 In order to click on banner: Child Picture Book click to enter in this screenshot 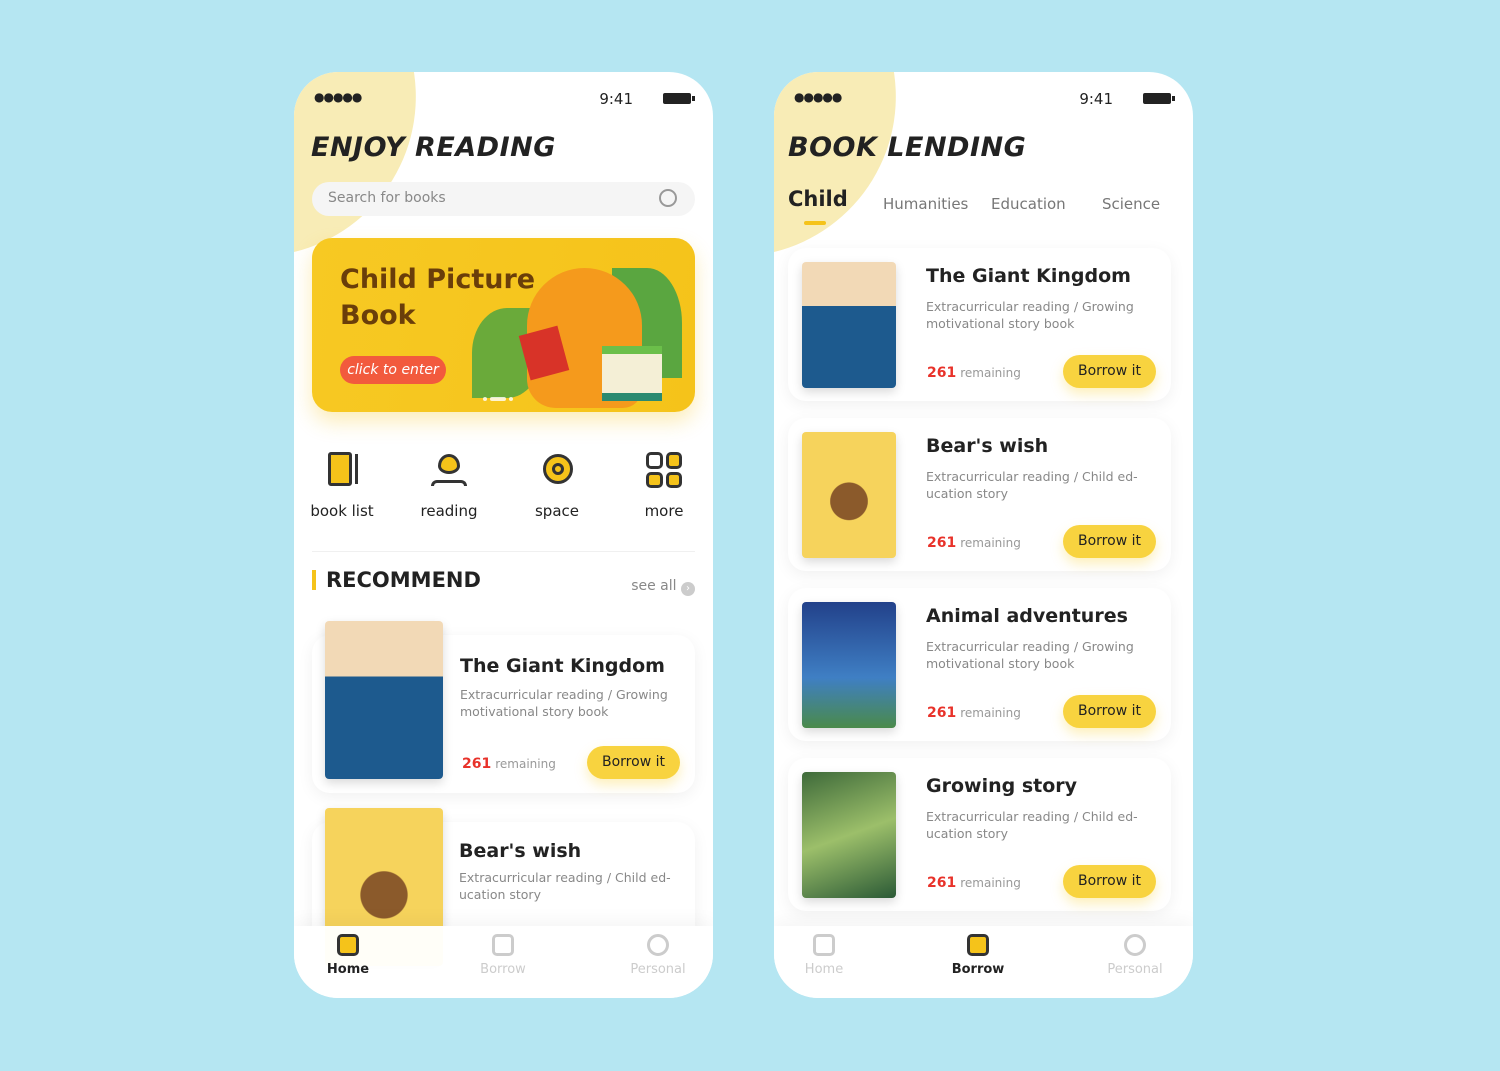, I will do `click(503, 325)`.